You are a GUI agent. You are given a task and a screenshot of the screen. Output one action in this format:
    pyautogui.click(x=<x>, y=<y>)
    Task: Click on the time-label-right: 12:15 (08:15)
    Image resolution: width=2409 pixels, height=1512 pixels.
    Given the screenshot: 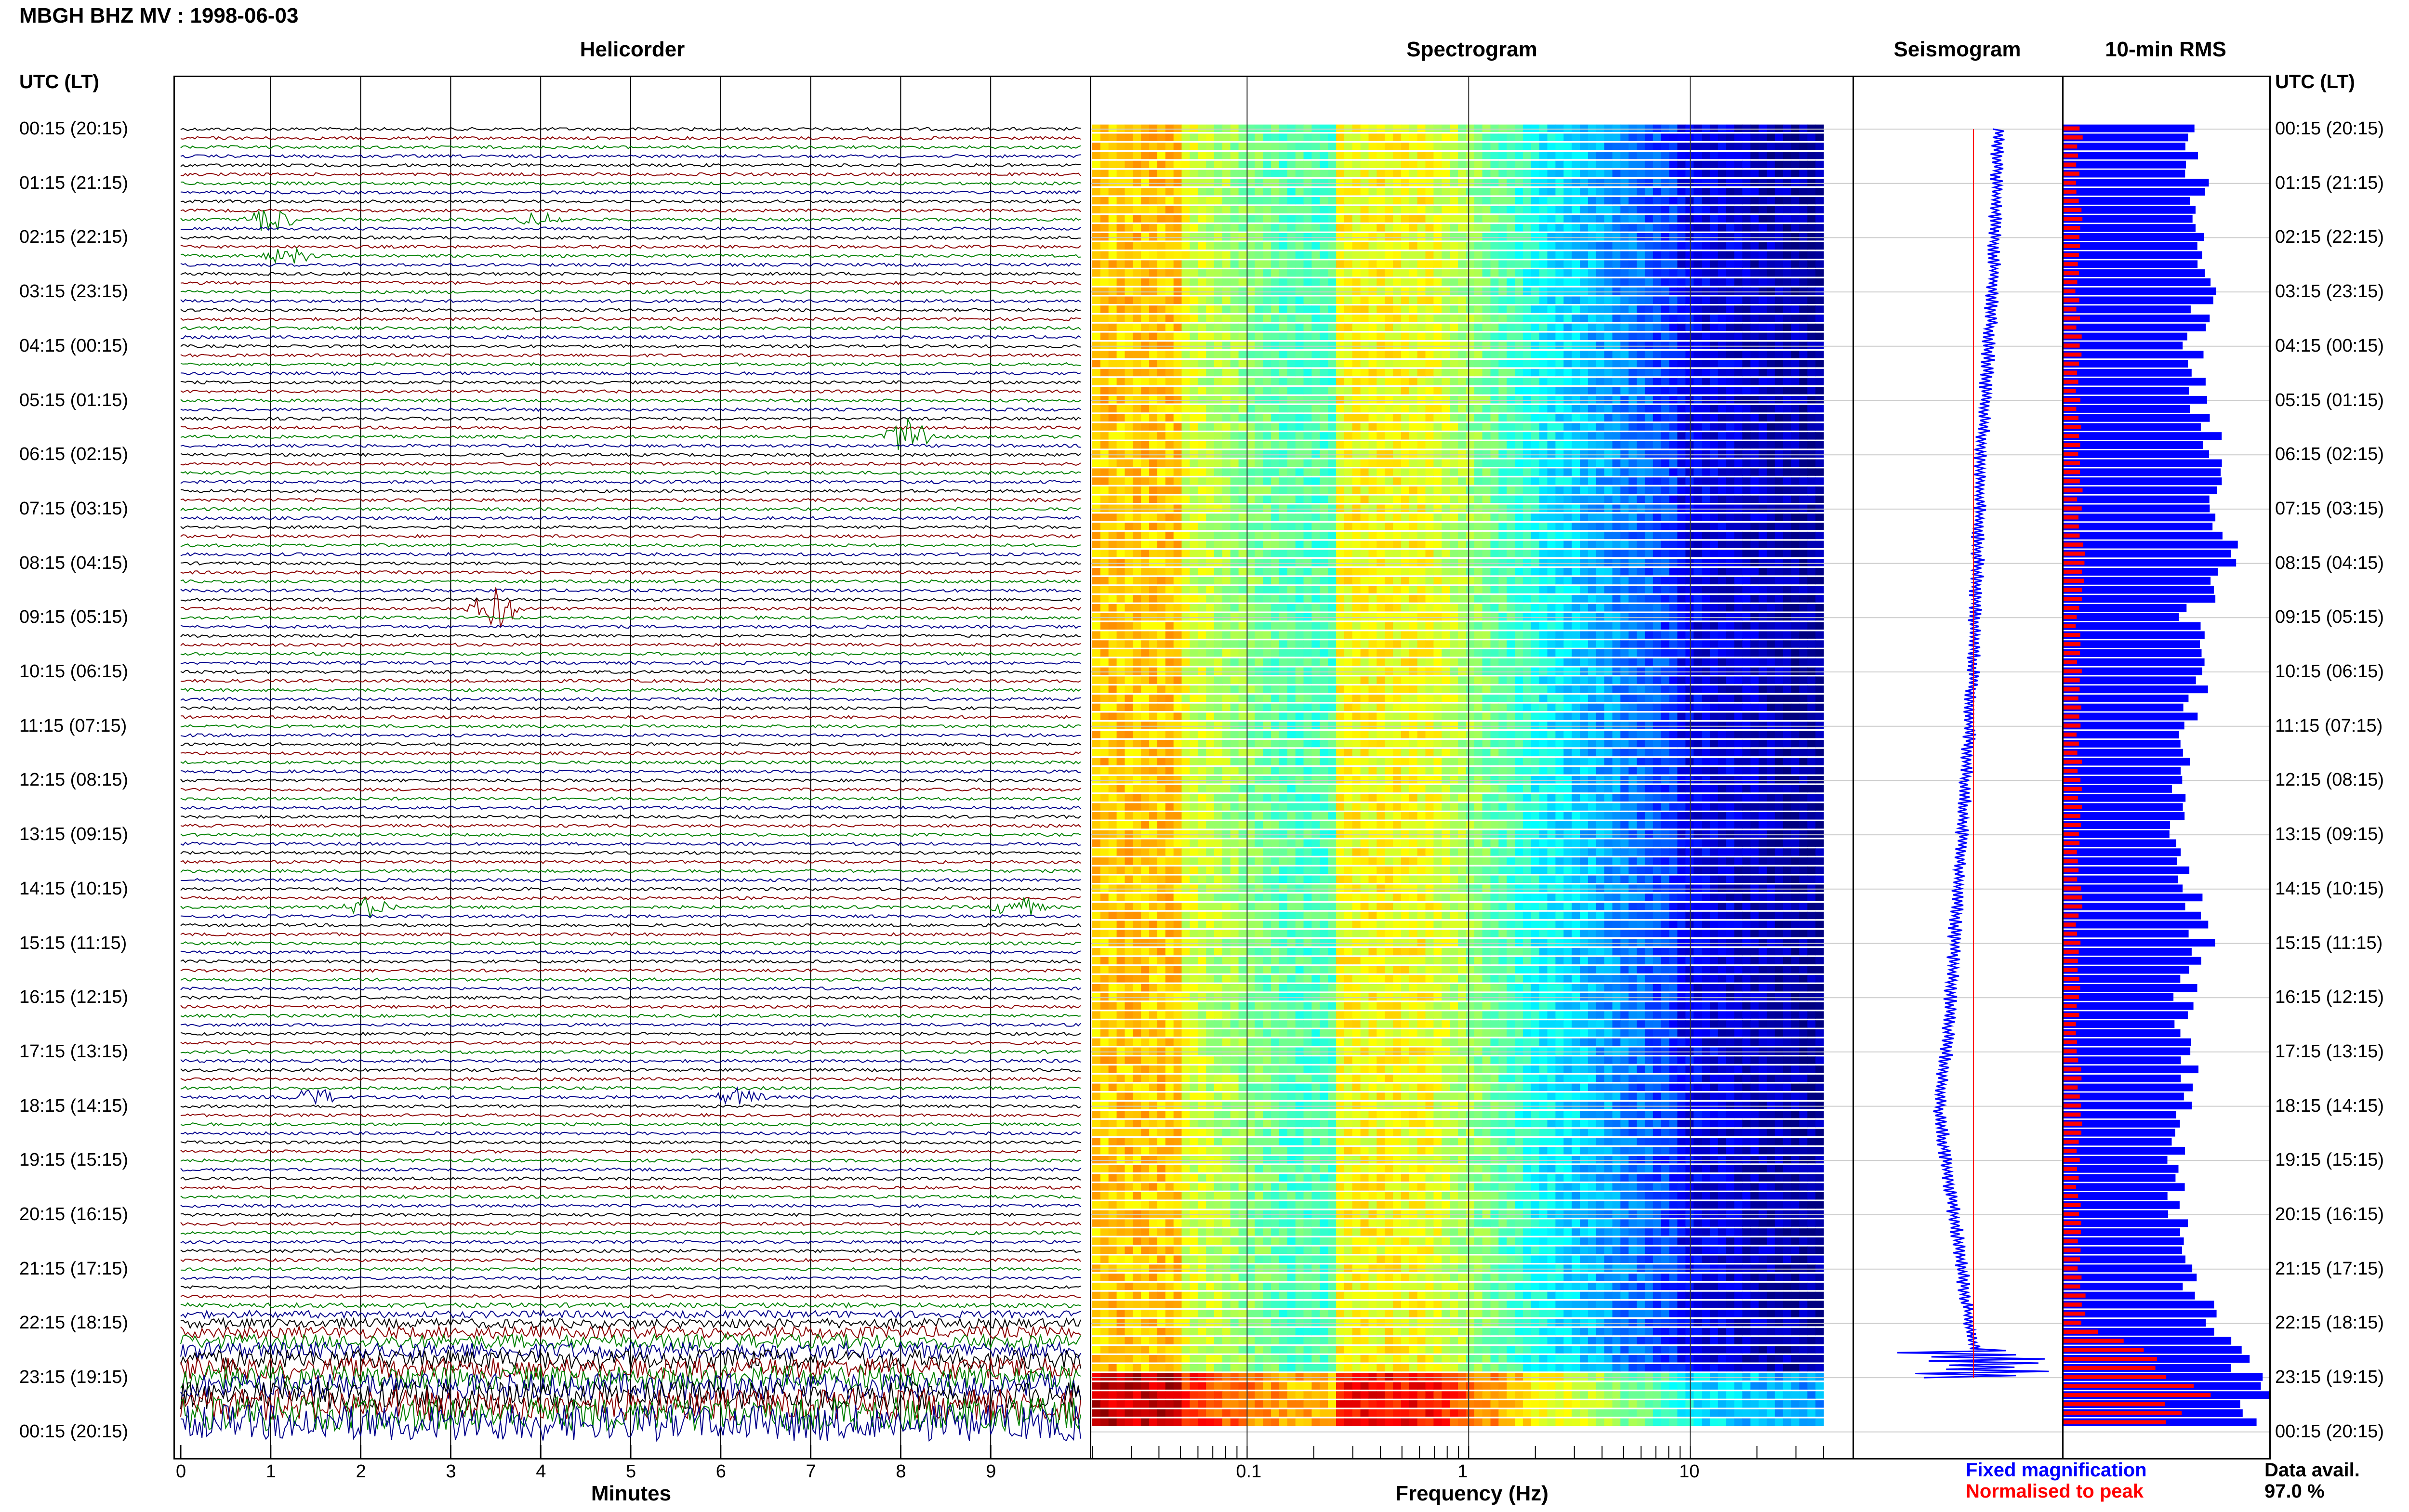 What is the action you would take?
    pyautogui.click(x=2329, y=780)
    